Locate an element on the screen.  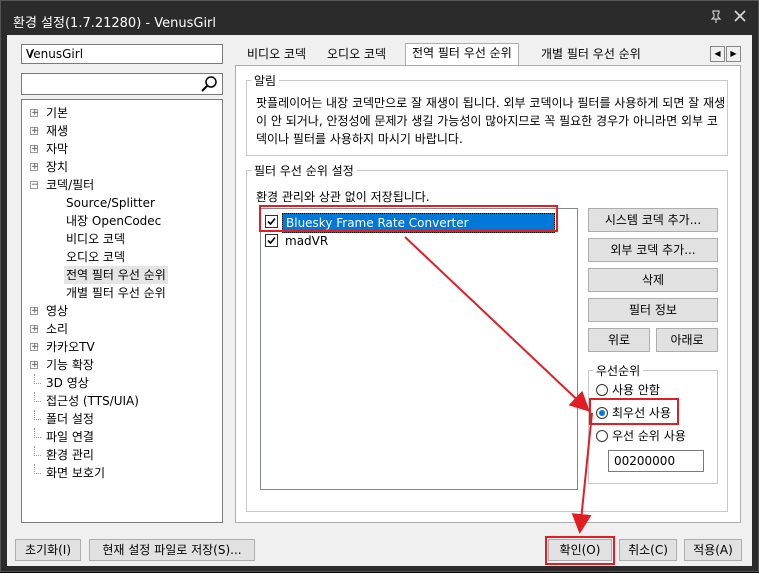
annotation-arrows is located at coordinates (498, 385).